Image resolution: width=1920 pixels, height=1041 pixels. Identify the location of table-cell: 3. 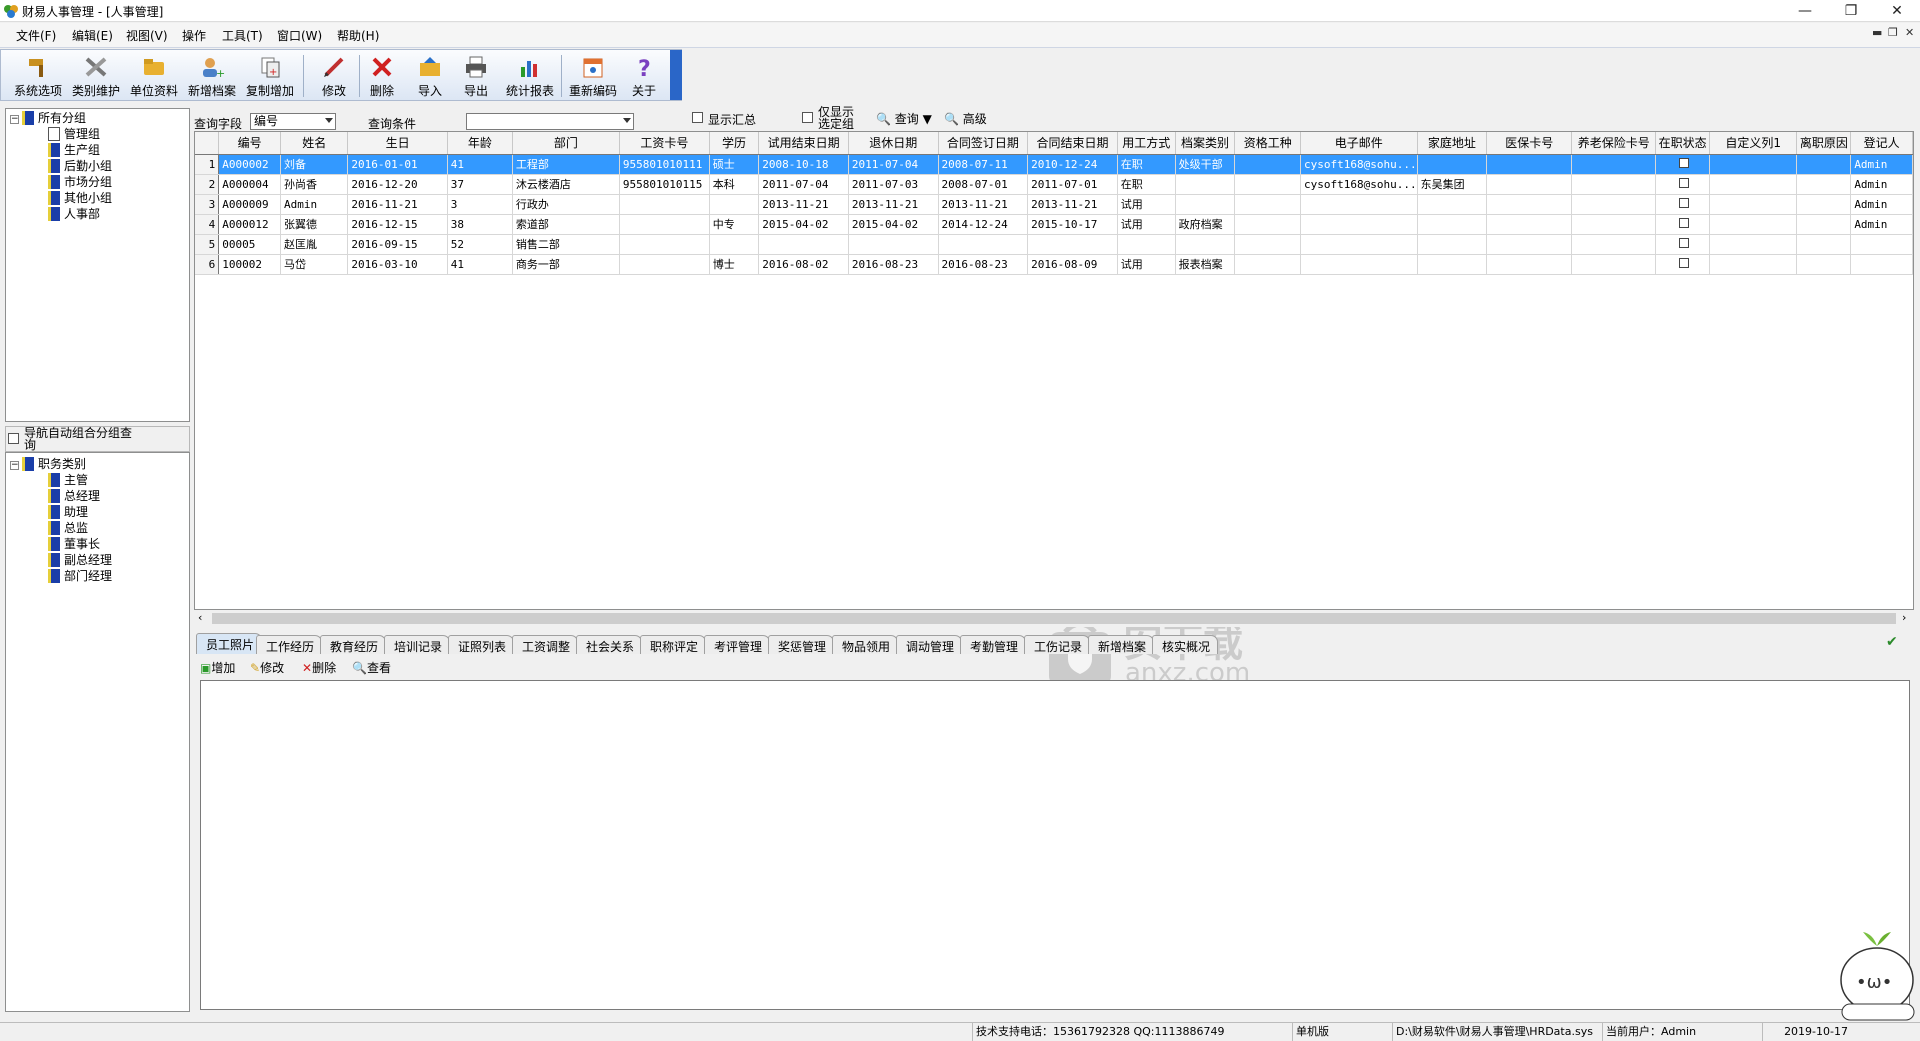
(480, 204).